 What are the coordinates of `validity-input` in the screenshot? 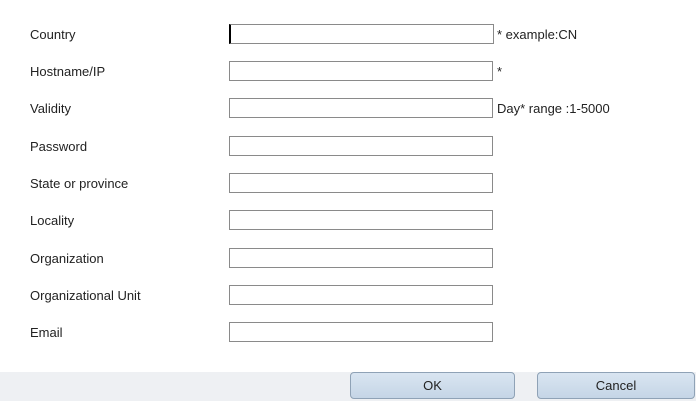 It's located at (361, 108).